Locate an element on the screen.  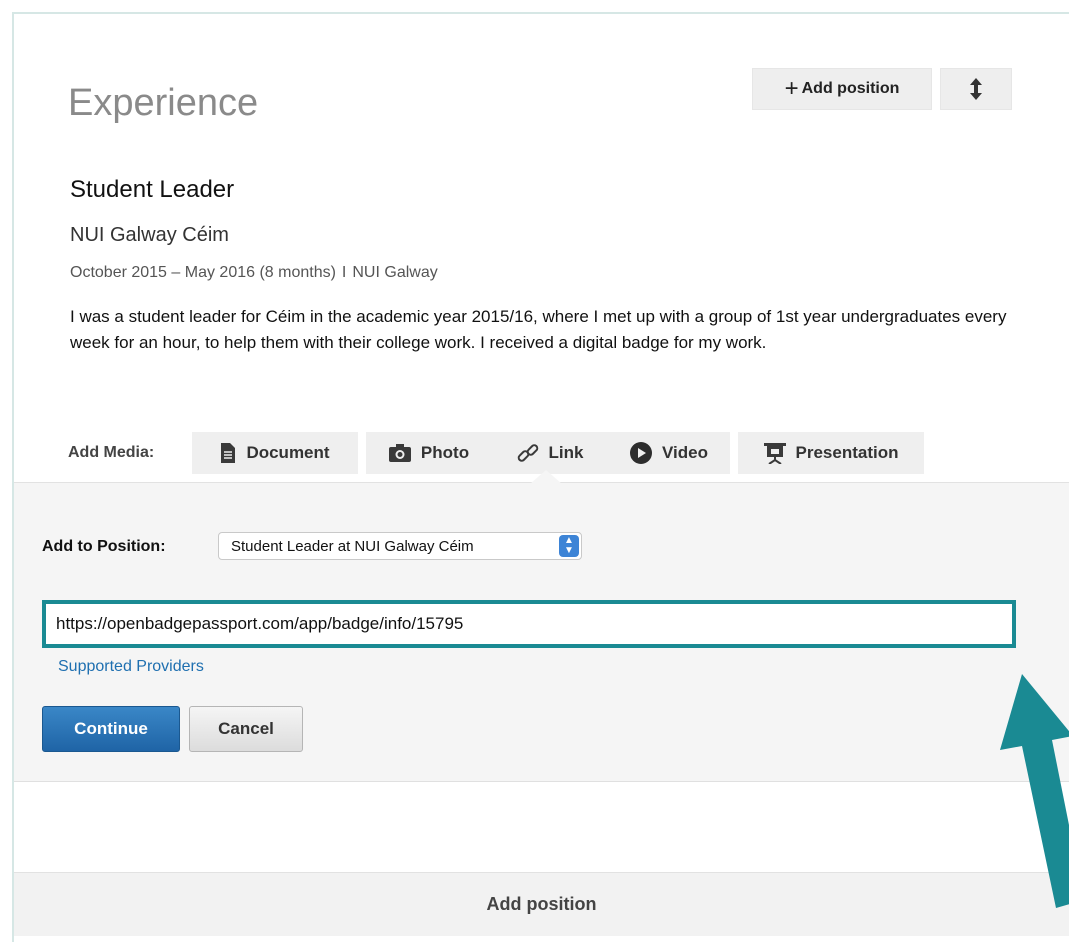
panel-caret is located at coordinates (546, 477).